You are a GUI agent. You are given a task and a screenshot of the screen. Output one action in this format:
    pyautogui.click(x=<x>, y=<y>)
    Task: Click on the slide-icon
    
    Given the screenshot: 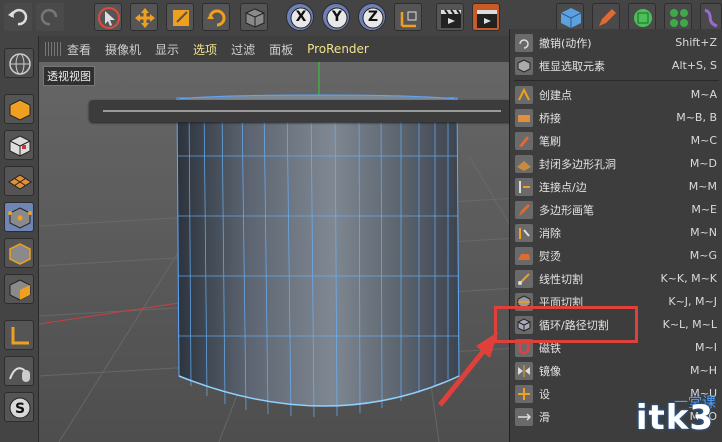 What is the action you would take?
    pyautogui.click(x=524, y=416)
    